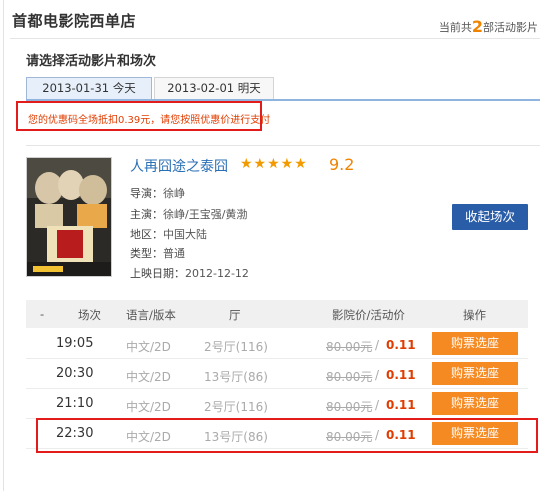 The height and width of the screenshot is (491, 550). What do you see at coordinates (89, 88) in the screenshot?
I see `tab-today: 2013-01-31 今天` at bounding box center [89, 88].